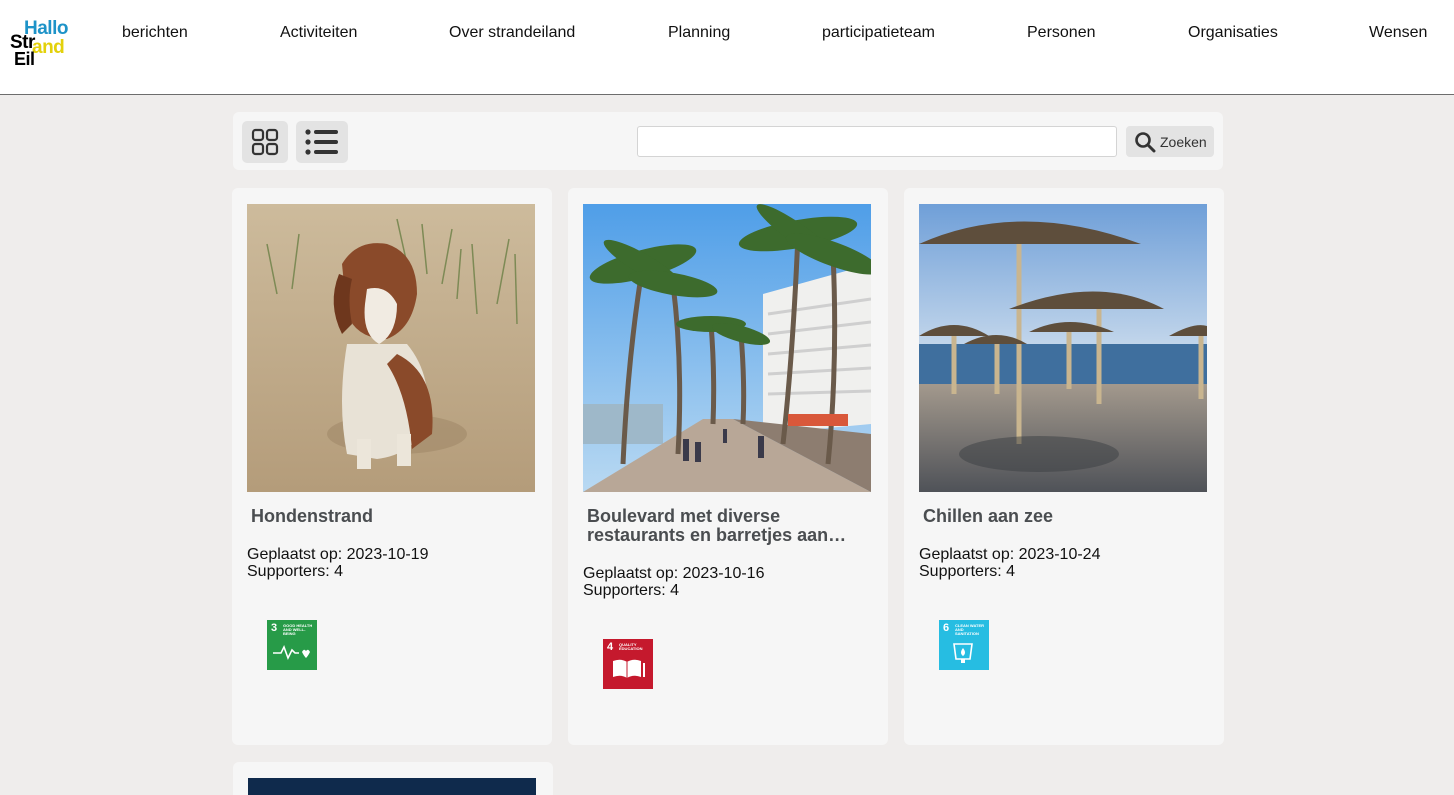  What do you see at coordinates (699, 33) in the screenshot?
I see `nav-link-planning: Planning` at bounding box center [699, 33].